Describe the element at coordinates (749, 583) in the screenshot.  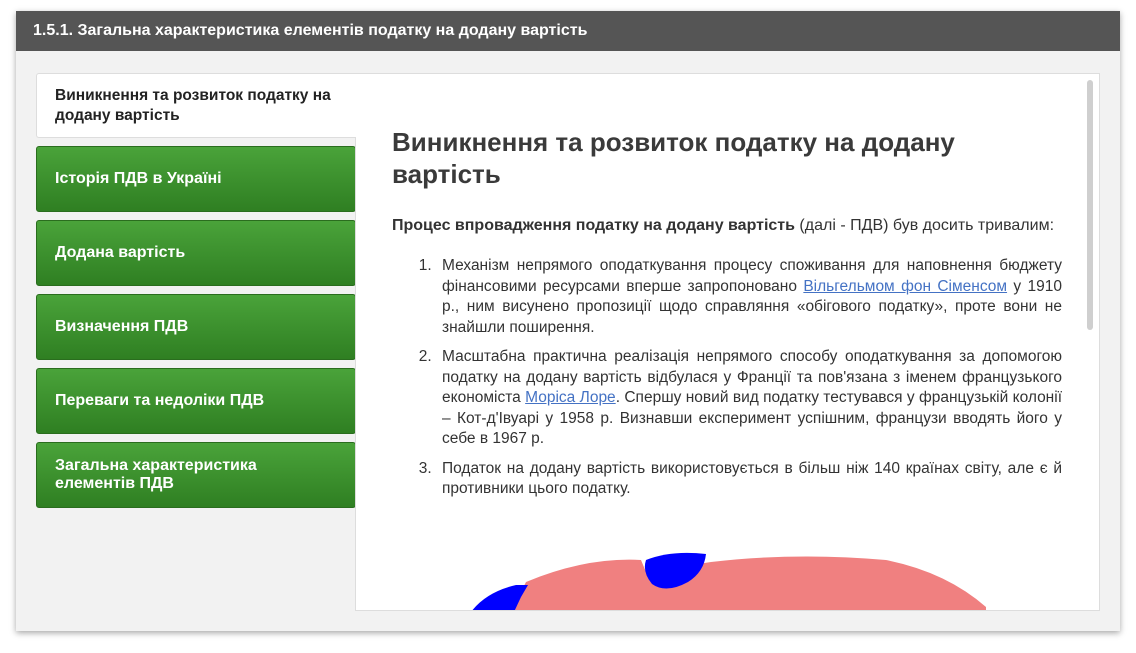
I see `vat-region` at that location.